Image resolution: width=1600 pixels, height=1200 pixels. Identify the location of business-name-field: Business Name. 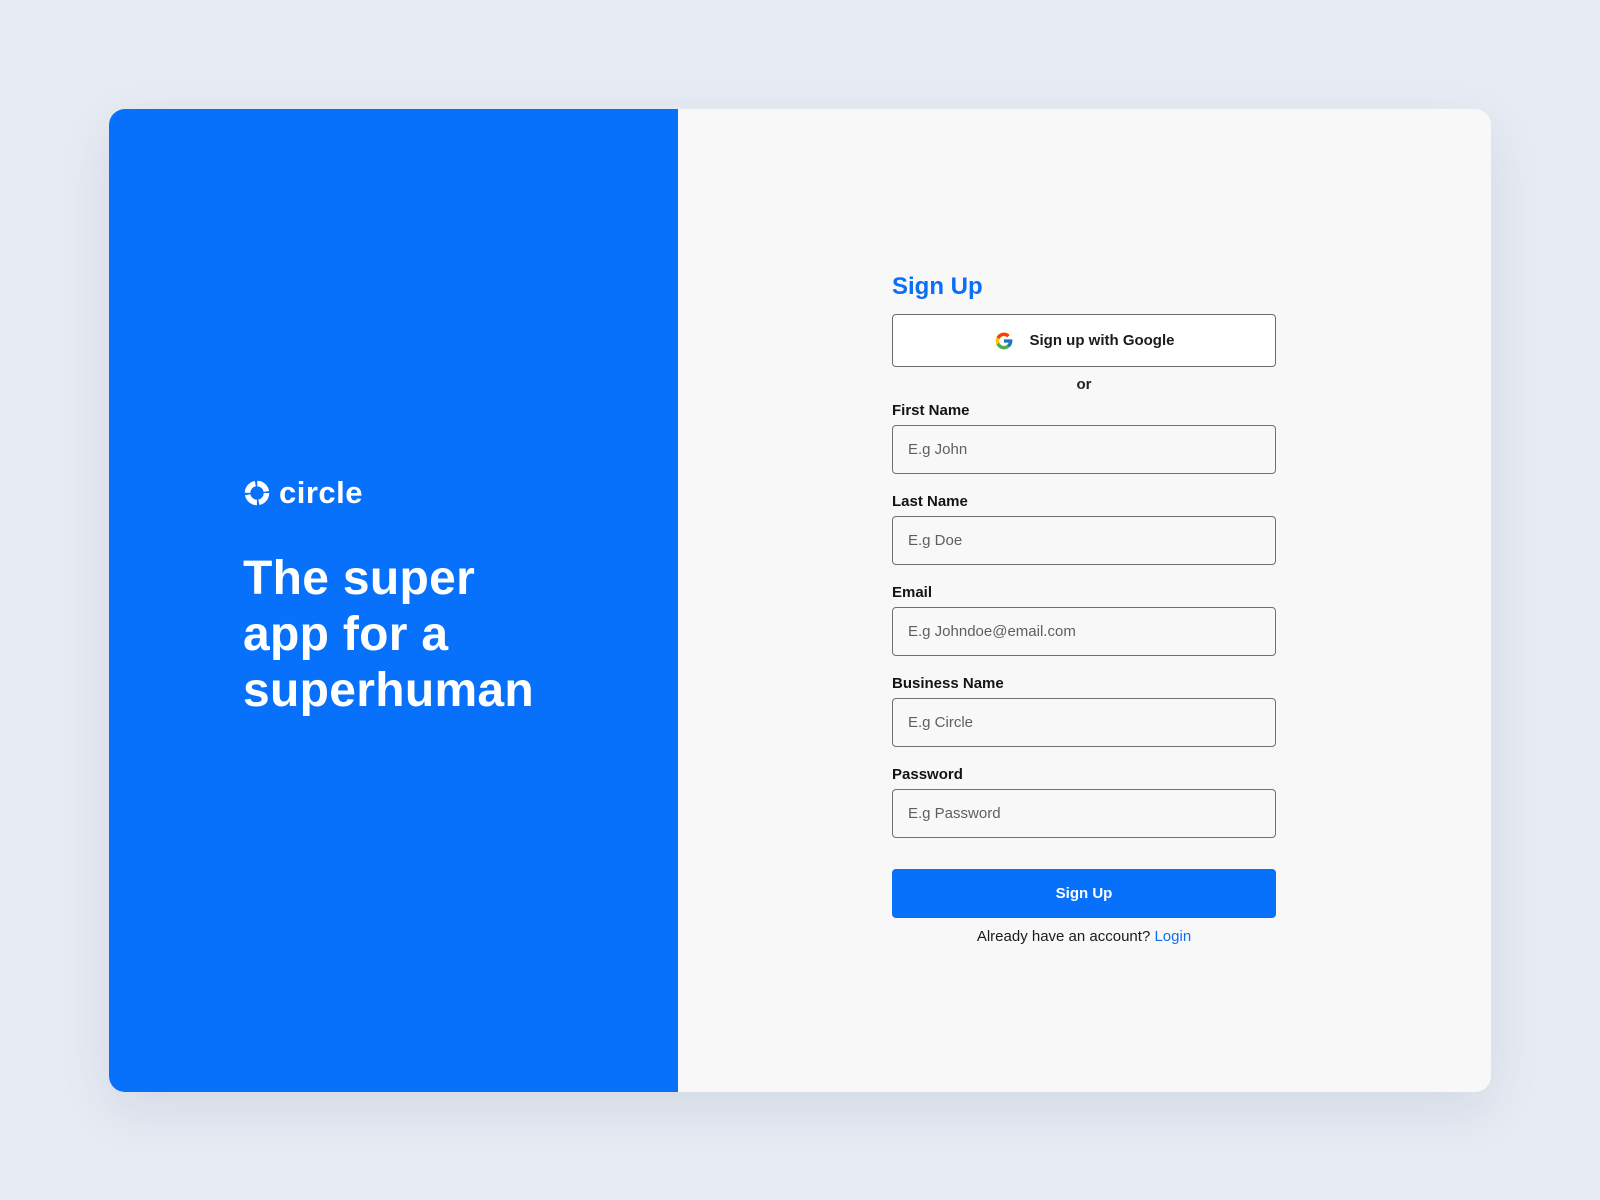
(1084, 710).